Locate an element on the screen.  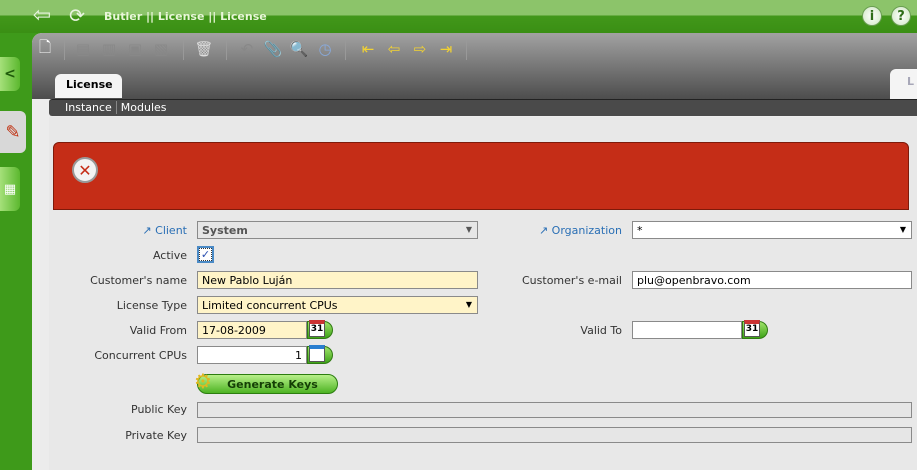
valid-from-label: Valid From is located at coordinates (158, 330).